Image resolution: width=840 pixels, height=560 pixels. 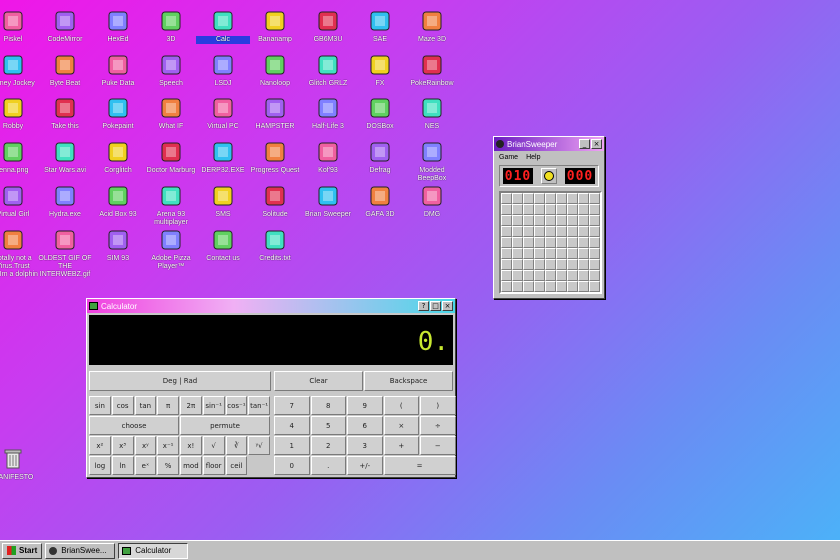 I want to click on desktop-icon-gafa: GAFA 3D, so click(x=380, y=201).